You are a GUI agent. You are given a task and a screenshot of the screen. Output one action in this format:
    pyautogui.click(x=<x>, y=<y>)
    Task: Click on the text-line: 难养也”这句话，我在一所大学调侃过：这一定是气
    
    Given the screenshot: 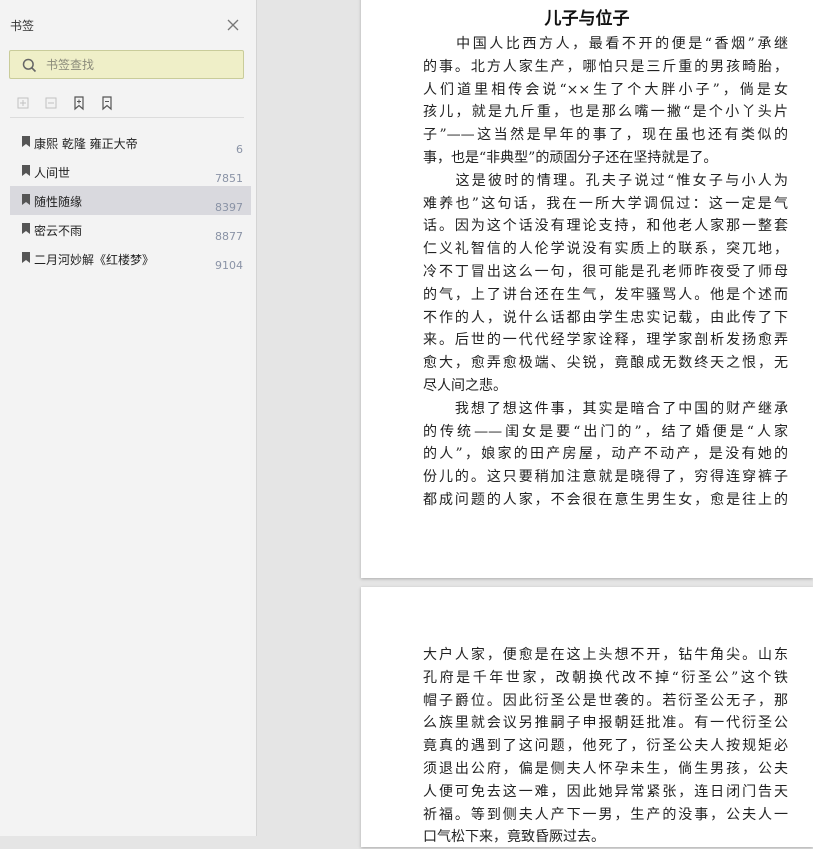 What is the action you would take?
    pyautogui.click(x=605, y=203)
    